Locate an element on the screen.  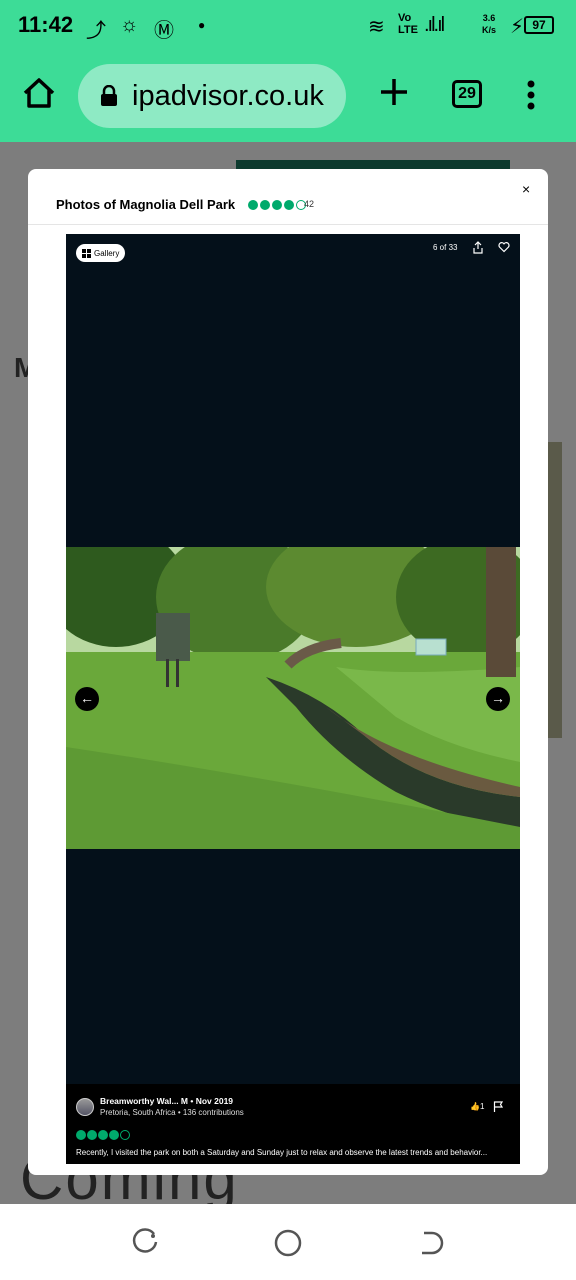
missed-call-icon: ⤴ is located at coordinates (96, 31).